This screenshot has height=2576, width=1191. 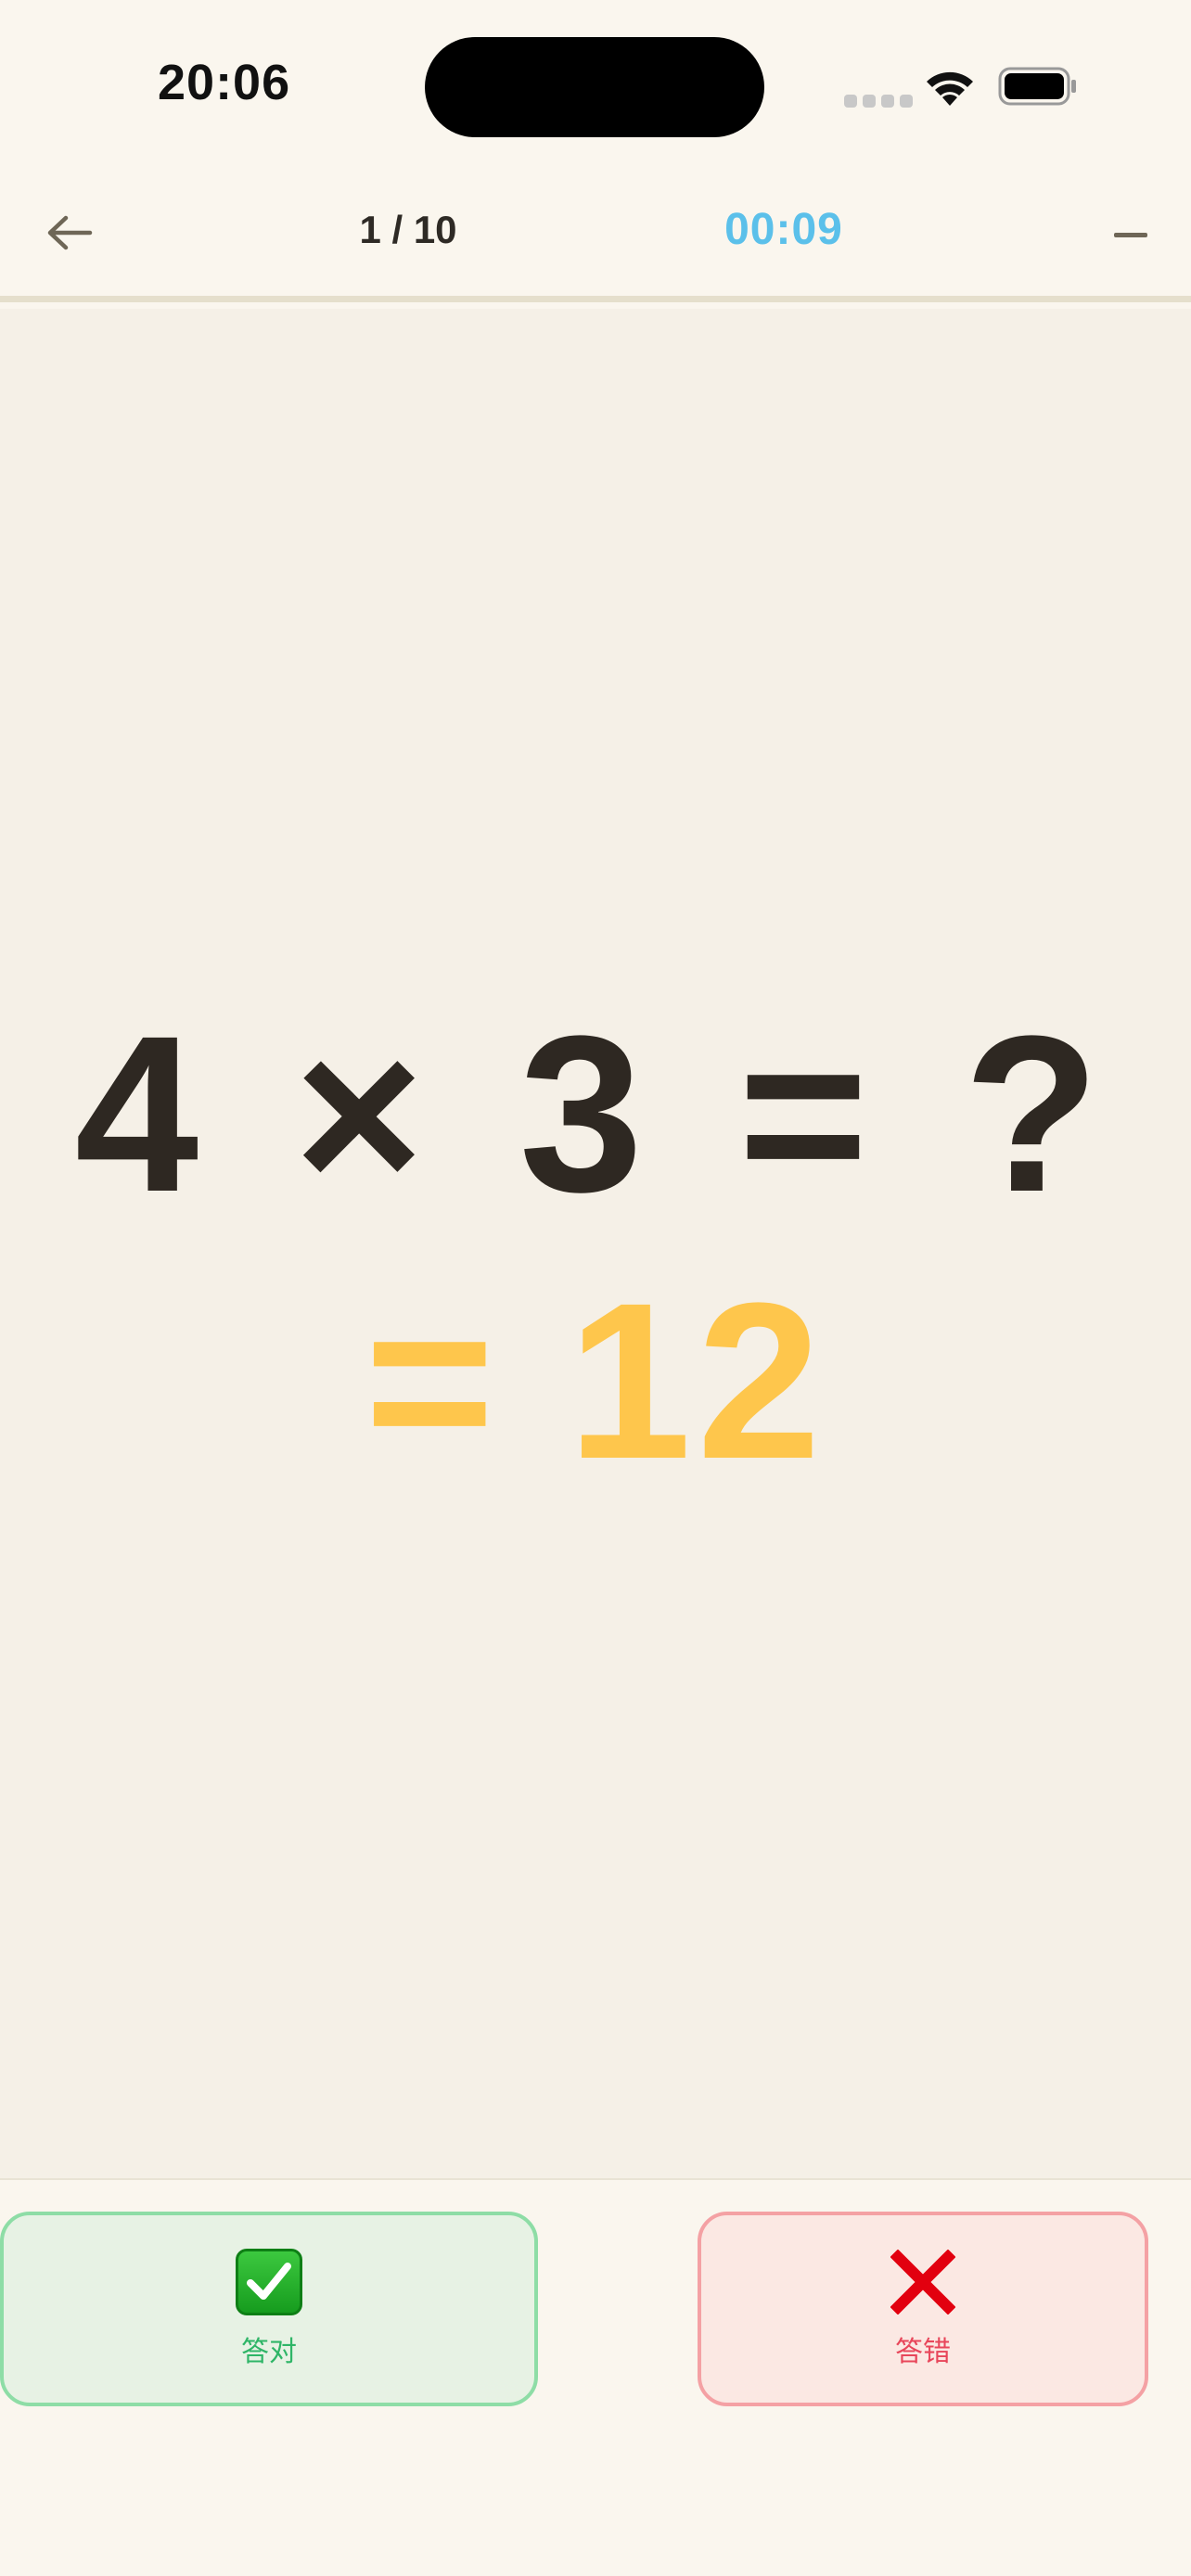 I want to click on timer: 00:09, so click(x=783, y=229).